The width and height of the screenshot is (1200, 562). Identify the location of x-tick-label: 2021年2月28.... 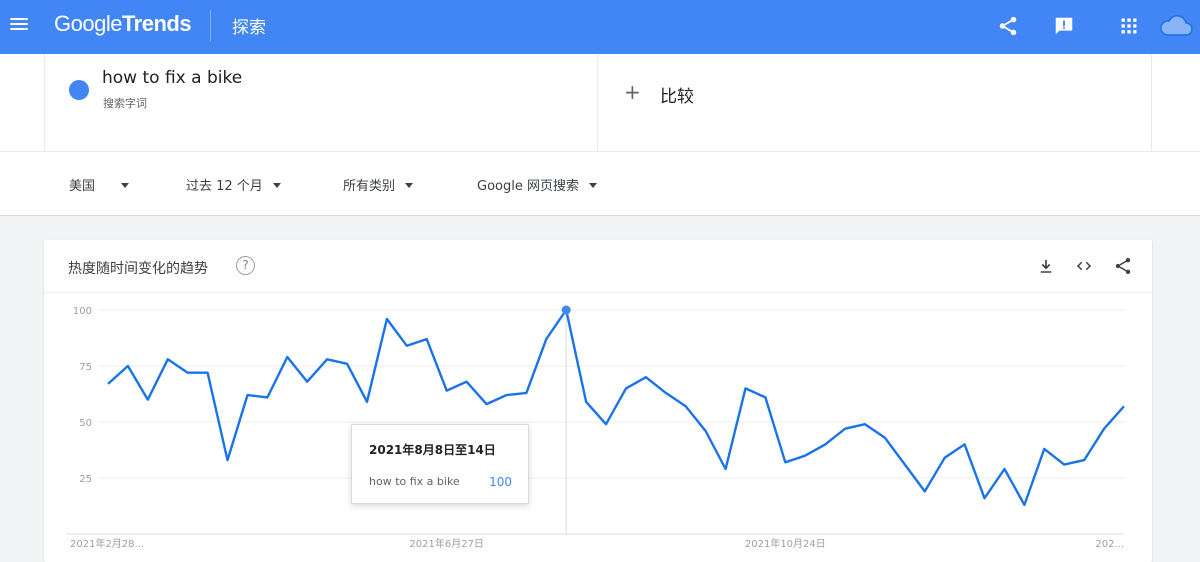
(107, 543).